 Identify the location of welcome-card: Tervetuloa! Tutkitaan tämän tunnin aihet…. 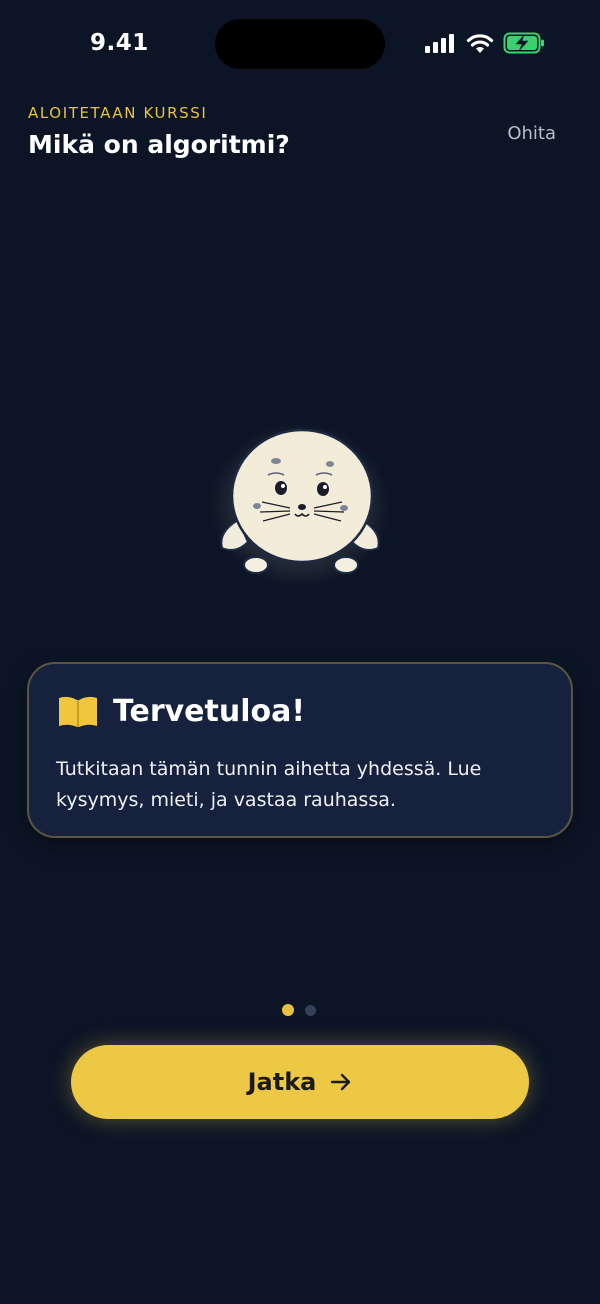
(300, 750).